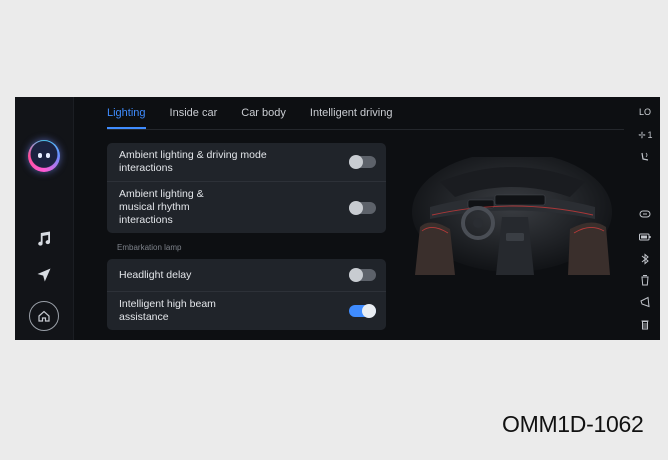 This screenshot has width=668, height=460. What do you see at coordinates (512, 216) in the screenshot?
I see `car-interior-image` at bounding box center [512, 216].